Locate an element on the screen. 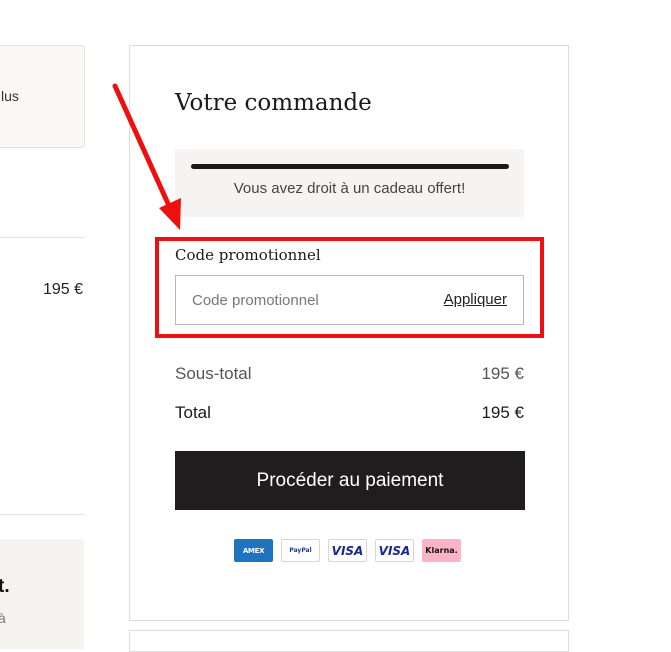  visa-electron-icon: VISA is located at coordinates (394, 550).